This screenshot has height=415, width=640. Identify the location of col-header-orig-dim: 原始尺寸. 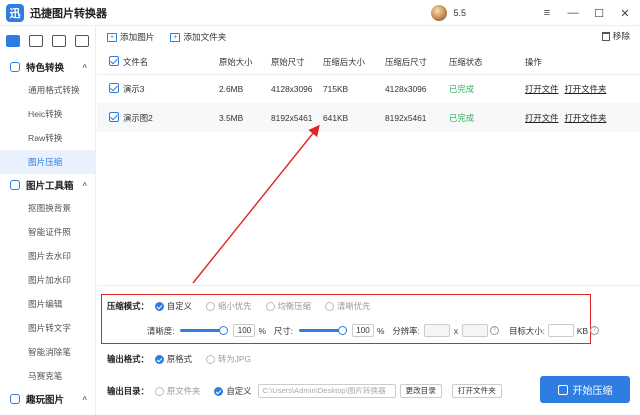
(297, 62).